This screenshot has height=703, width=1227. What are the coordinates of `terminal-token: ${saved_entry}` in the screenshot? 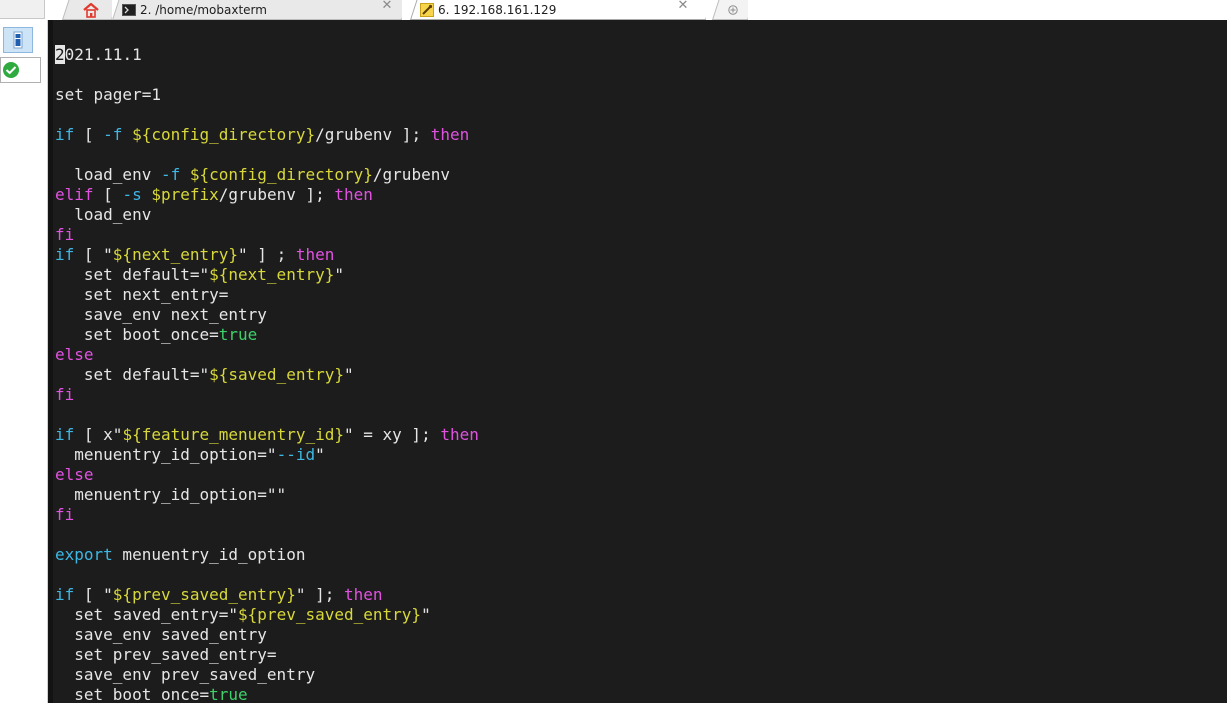 It's located at (276, 374).